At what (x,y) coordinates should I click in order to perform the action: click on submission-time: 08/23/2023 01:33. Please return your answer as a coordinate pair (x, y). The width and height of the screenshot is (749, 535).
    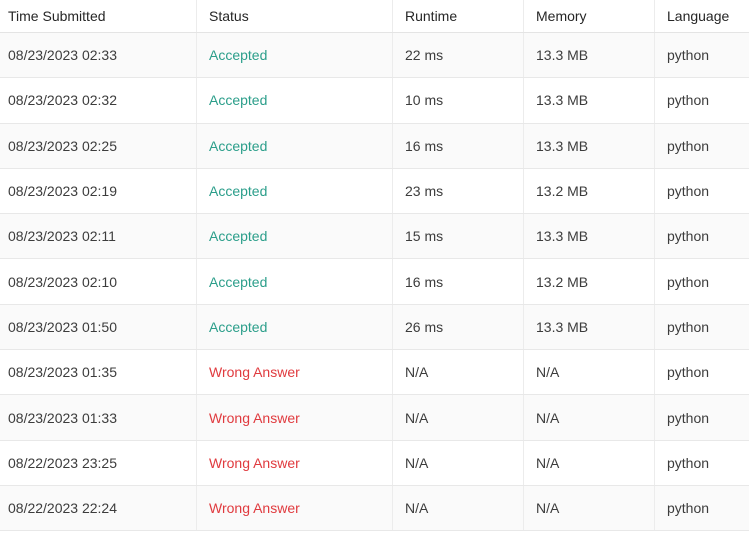
    Looking at the image, I should click on (98, 417).